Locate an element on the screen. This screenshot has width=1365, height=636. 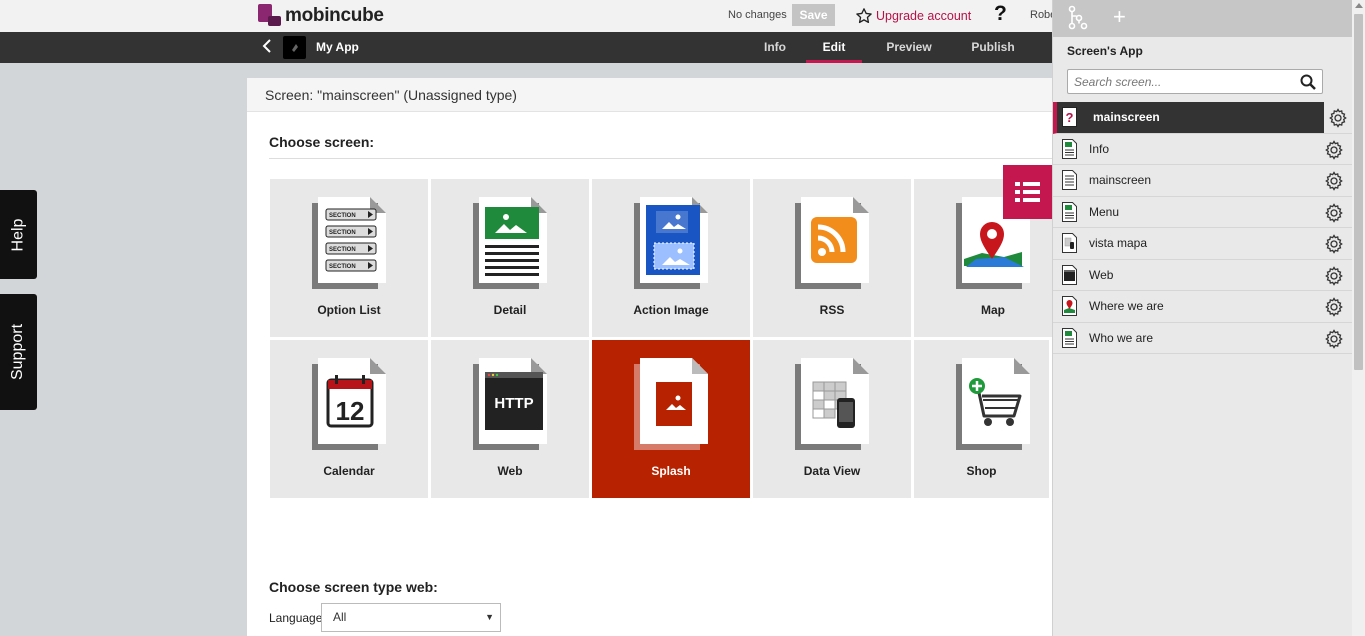
tile-label: Shop is located at coordinates (981, 471).